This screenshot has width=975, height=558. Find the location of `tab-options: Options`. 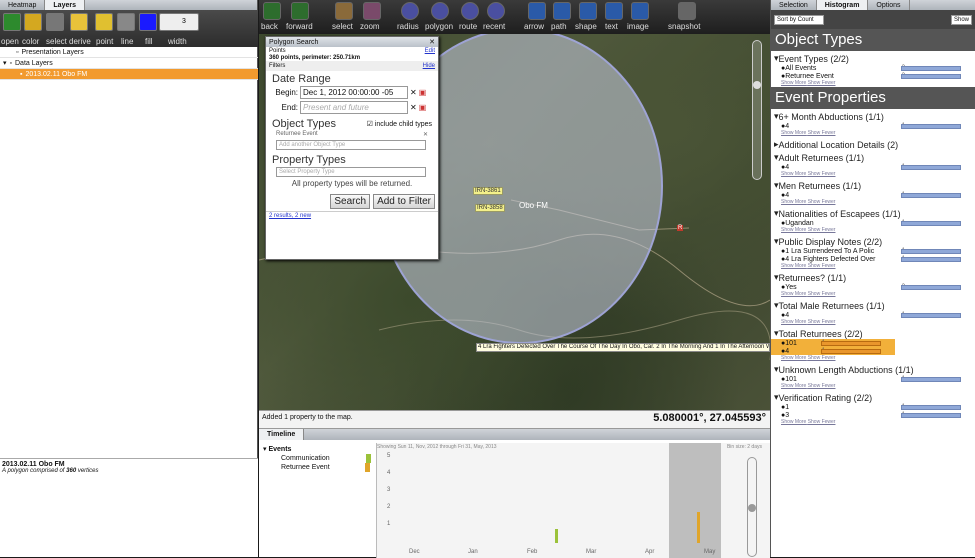

tab-options: Options is located at coordinates (889, 5).